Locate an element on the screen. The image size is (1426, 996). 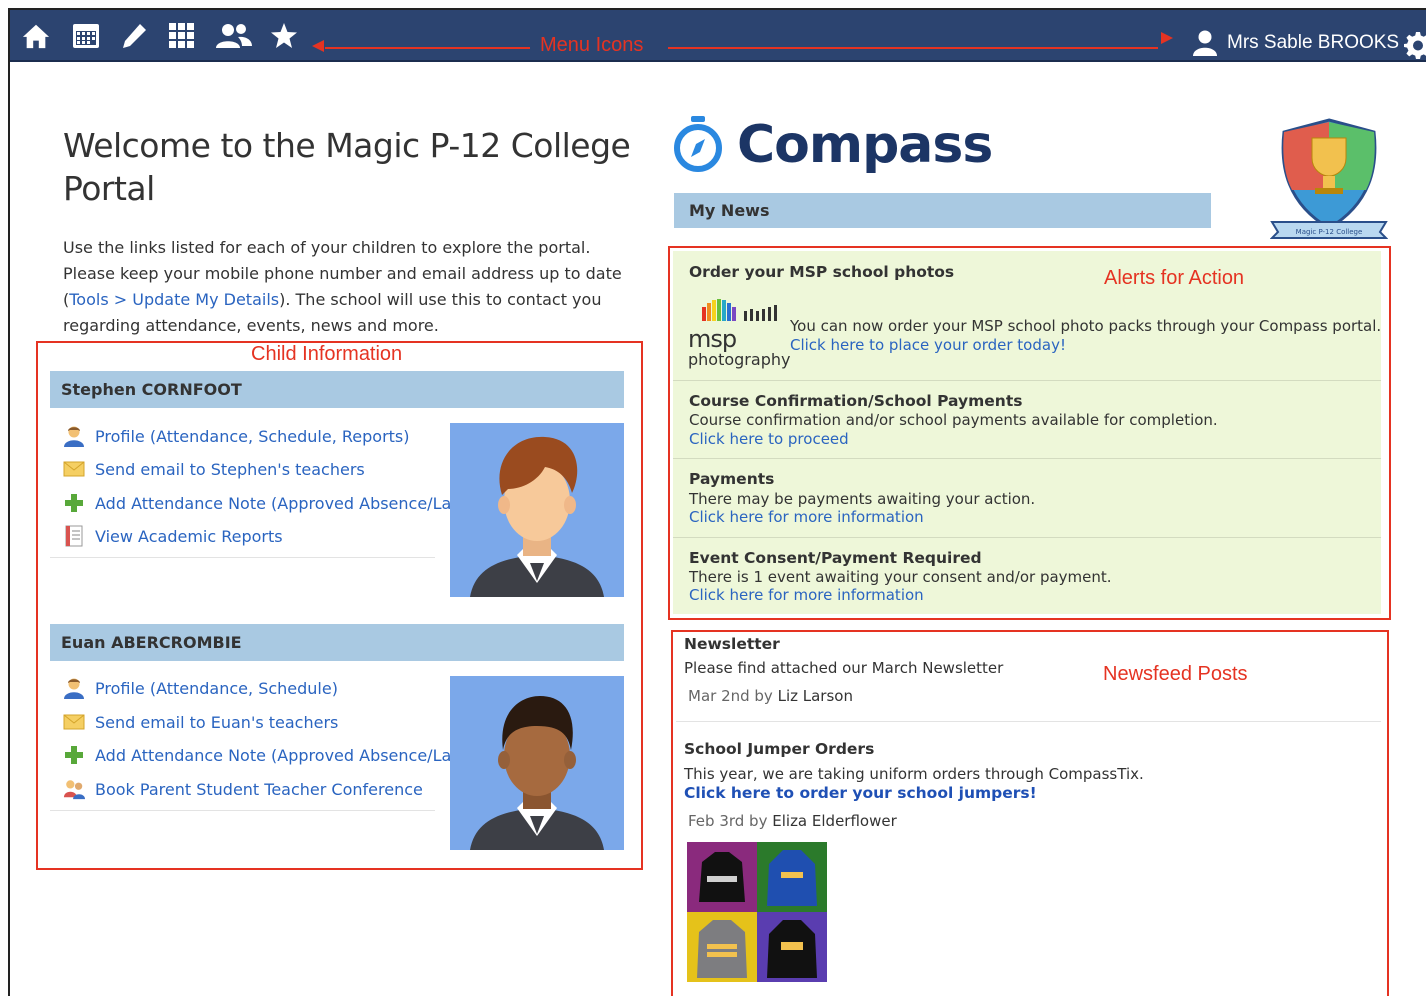
jumper-black-image is located at coordinates (722, 877).